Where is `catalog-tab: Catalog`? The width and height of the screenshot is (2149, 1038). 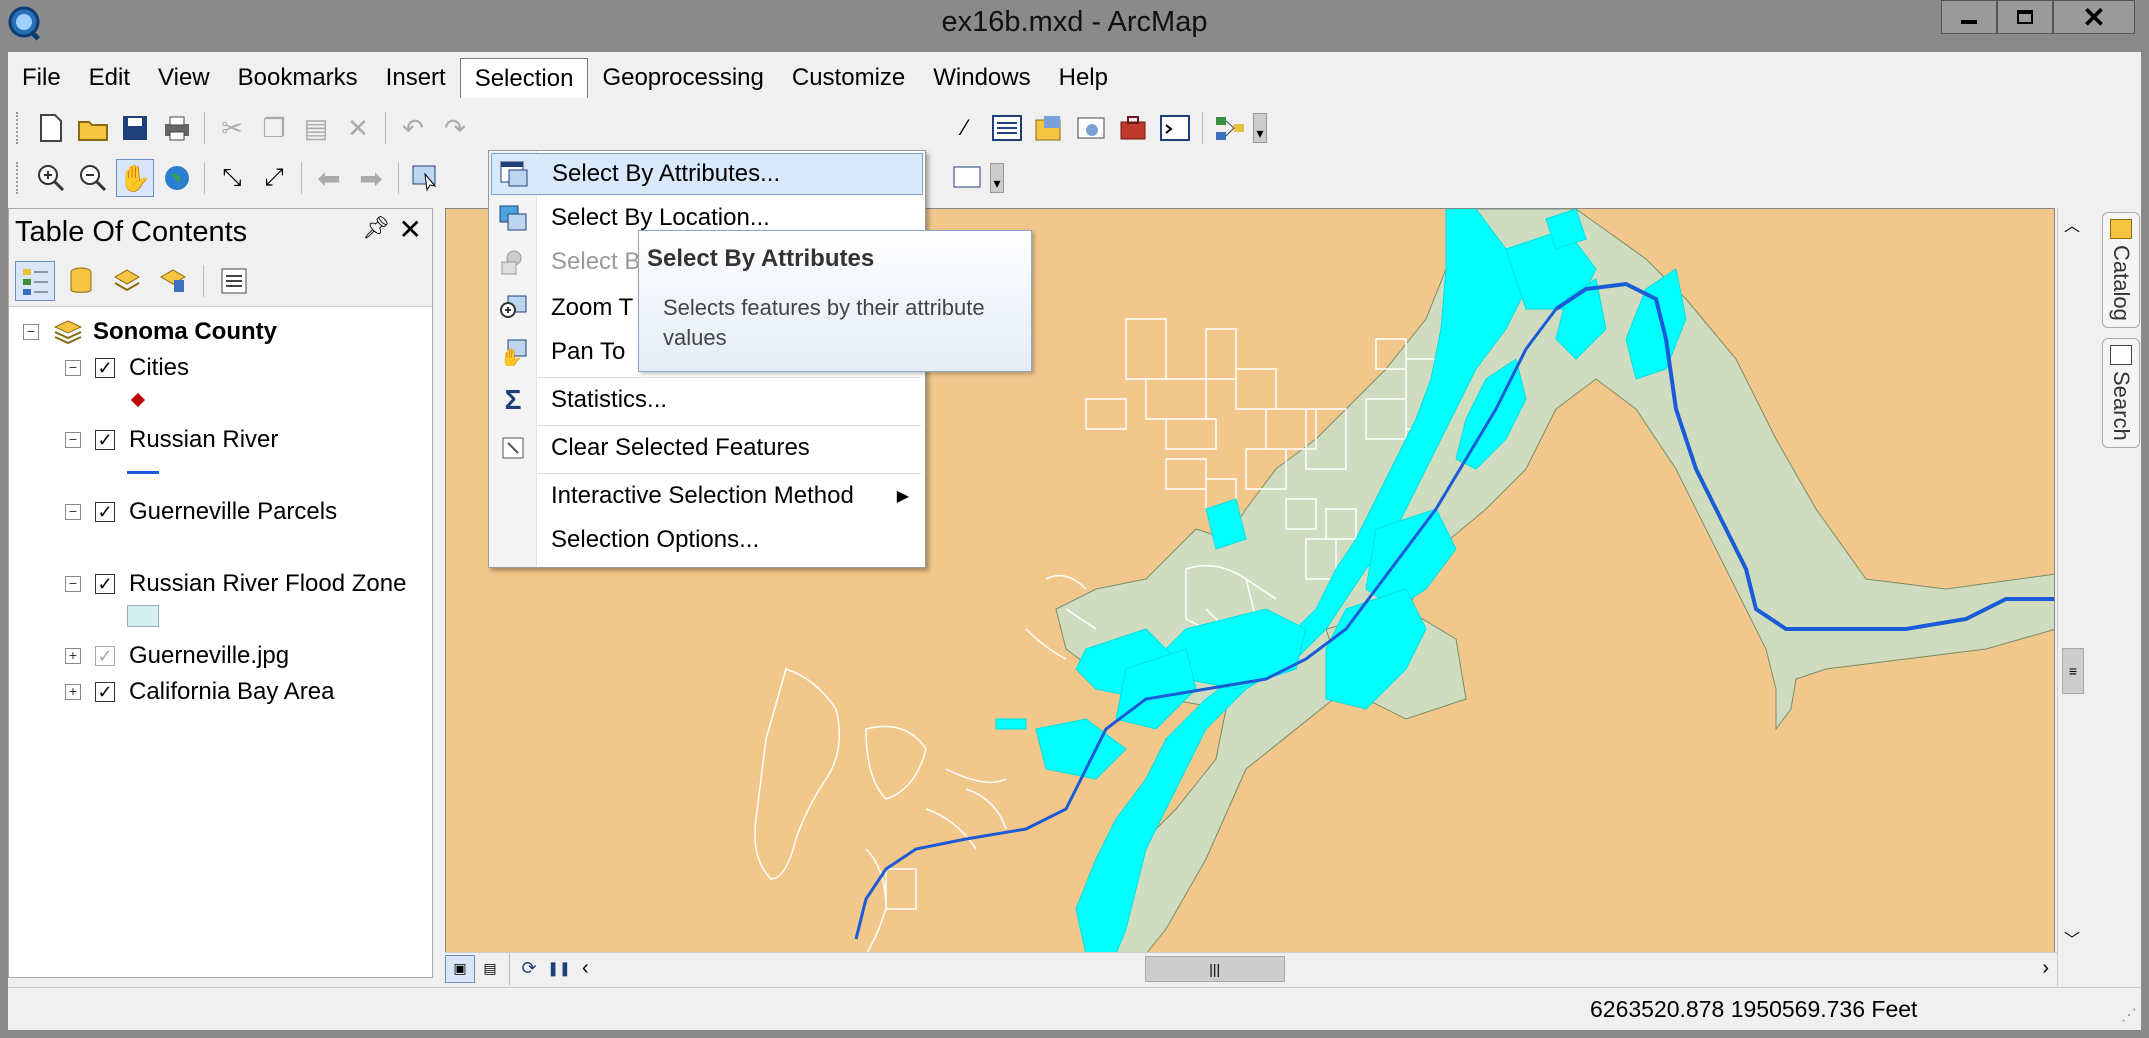 catalog-tab: Catalog is located at coordinates (2121, 270).